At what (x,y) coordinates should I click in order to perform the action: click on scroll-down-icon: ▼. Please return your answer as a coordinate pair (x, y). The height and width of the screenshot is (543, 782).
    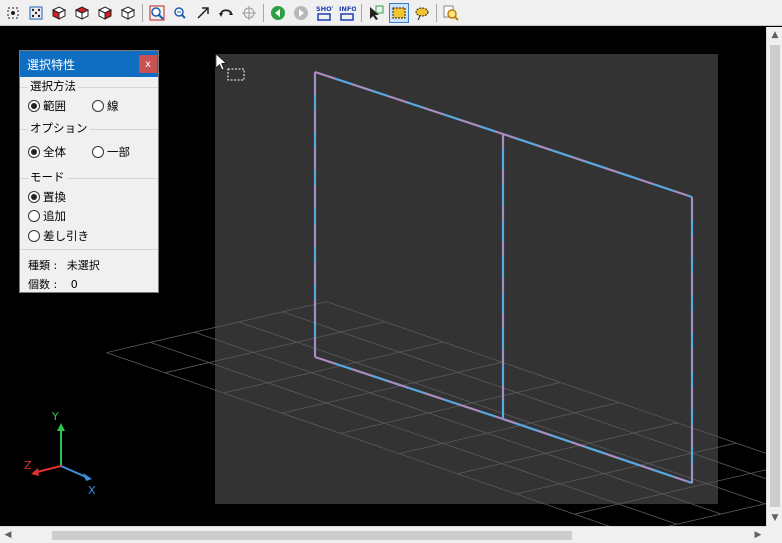
    Looking at the image, I should click on (774, 518).